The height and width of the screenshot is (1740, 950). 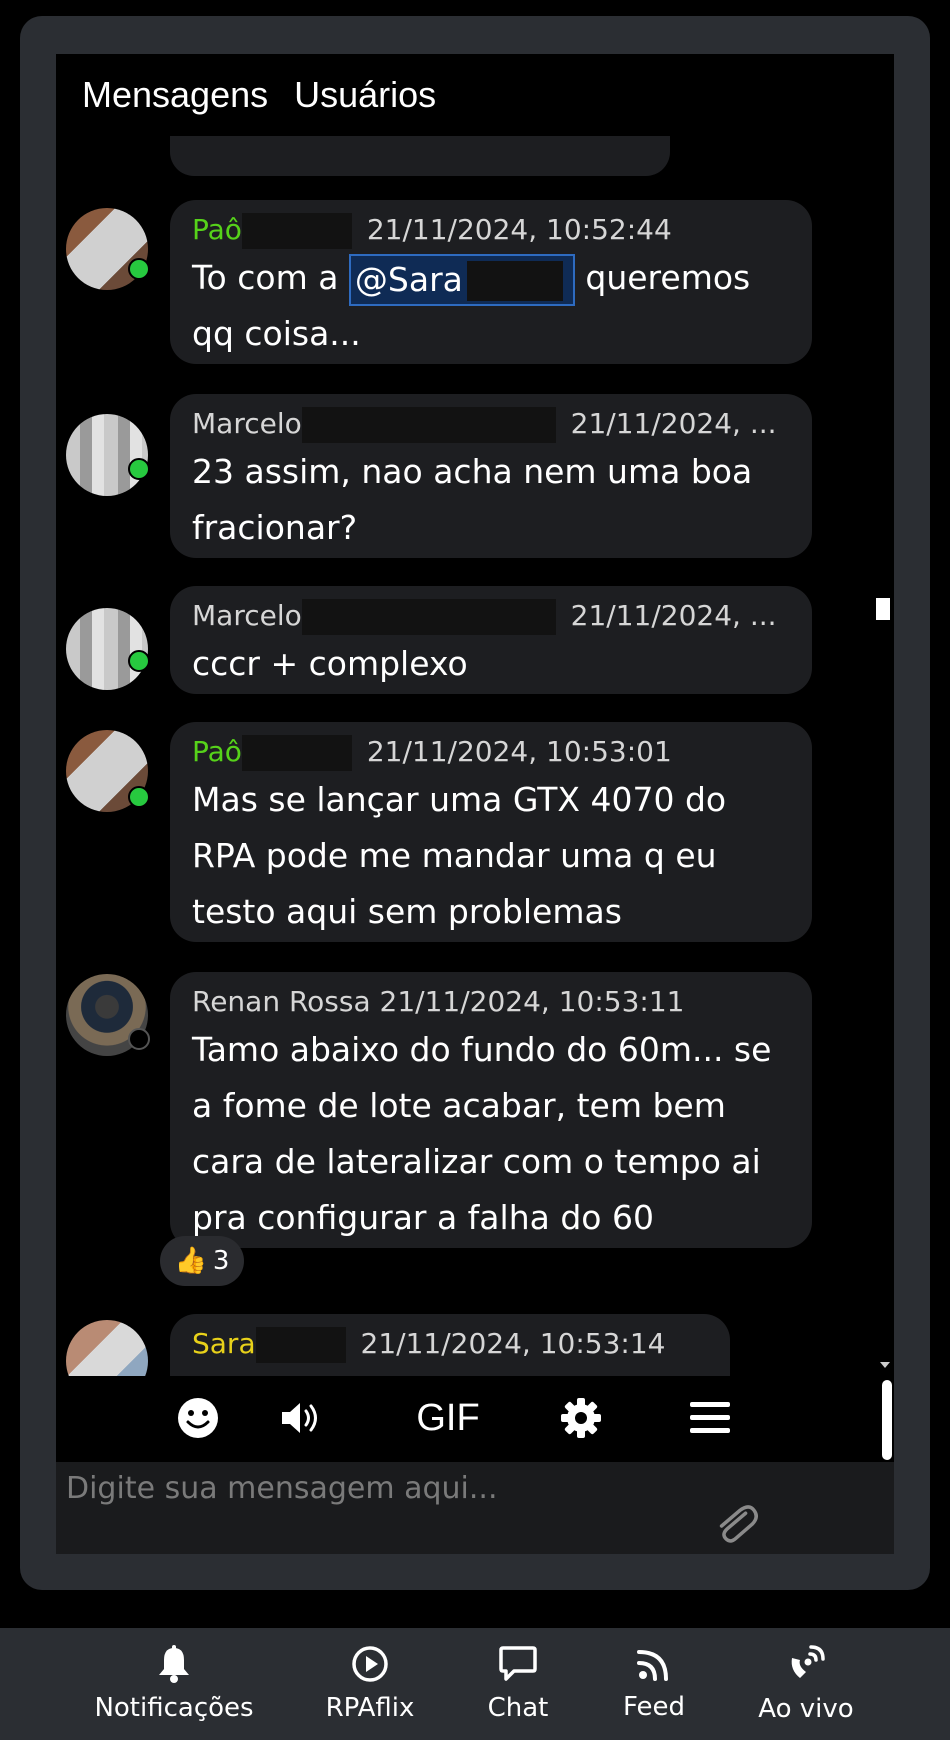 I want to click on toolbar-scrollbar, so click(x=887, y=1420).